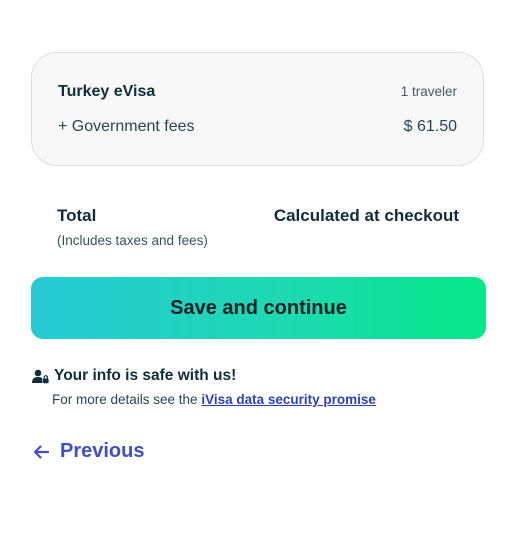  What do you see at coordinates (262, 376) in the screenshot?
I see `security-title-line: Your info is safe with us!` at bounding box center [262, 376].